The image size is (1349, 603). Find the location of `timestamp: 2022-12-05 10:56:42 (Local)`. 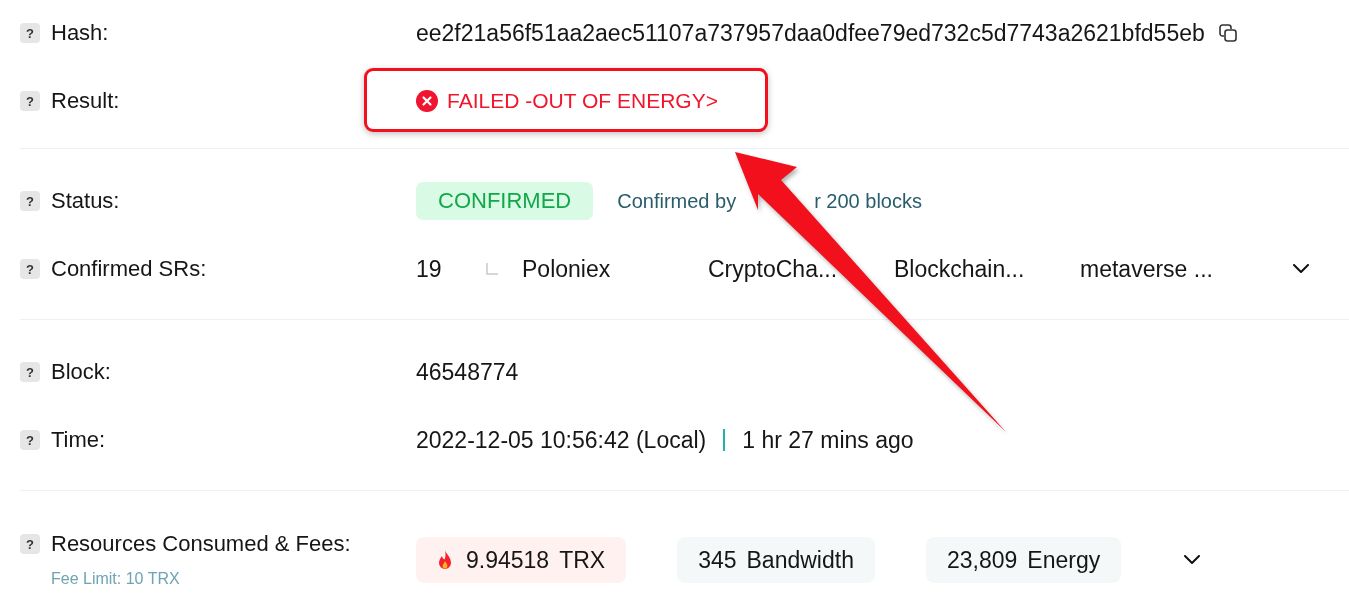

timestamp: 2022-12-05 10:56:42 (Local) is located at coordinates (561, 440).